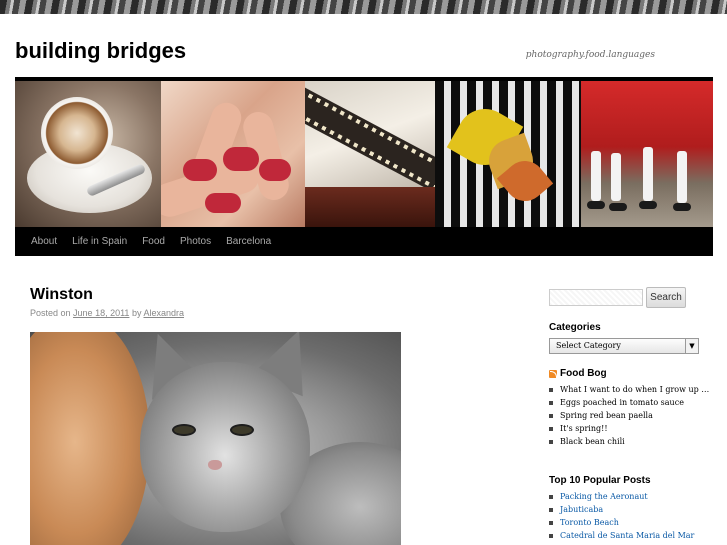 The image size is (727, 545). I want to click on popular-post-link: Jabuticaba, so click(634, 509).